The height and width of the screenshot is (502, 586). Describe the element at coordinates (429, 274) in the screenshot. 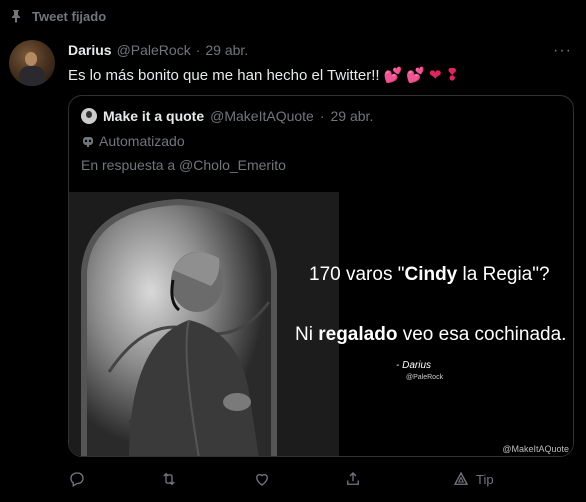

I see `quote-line-1: 170 varos "Cindy la Regia"?` at that location.